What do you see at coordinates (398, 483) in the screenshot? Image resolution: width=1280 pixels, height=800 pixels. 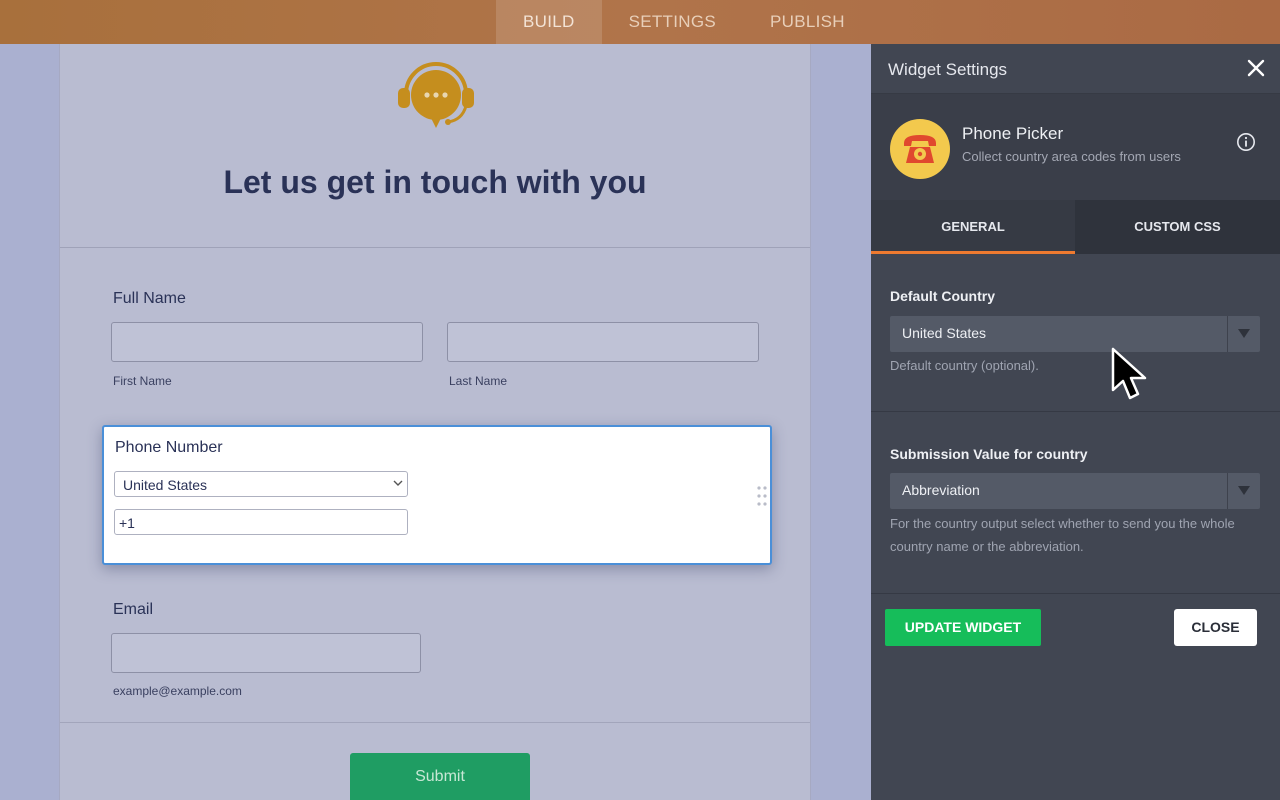 I see `chevron-down-icon` at bounding box center [398, 483].